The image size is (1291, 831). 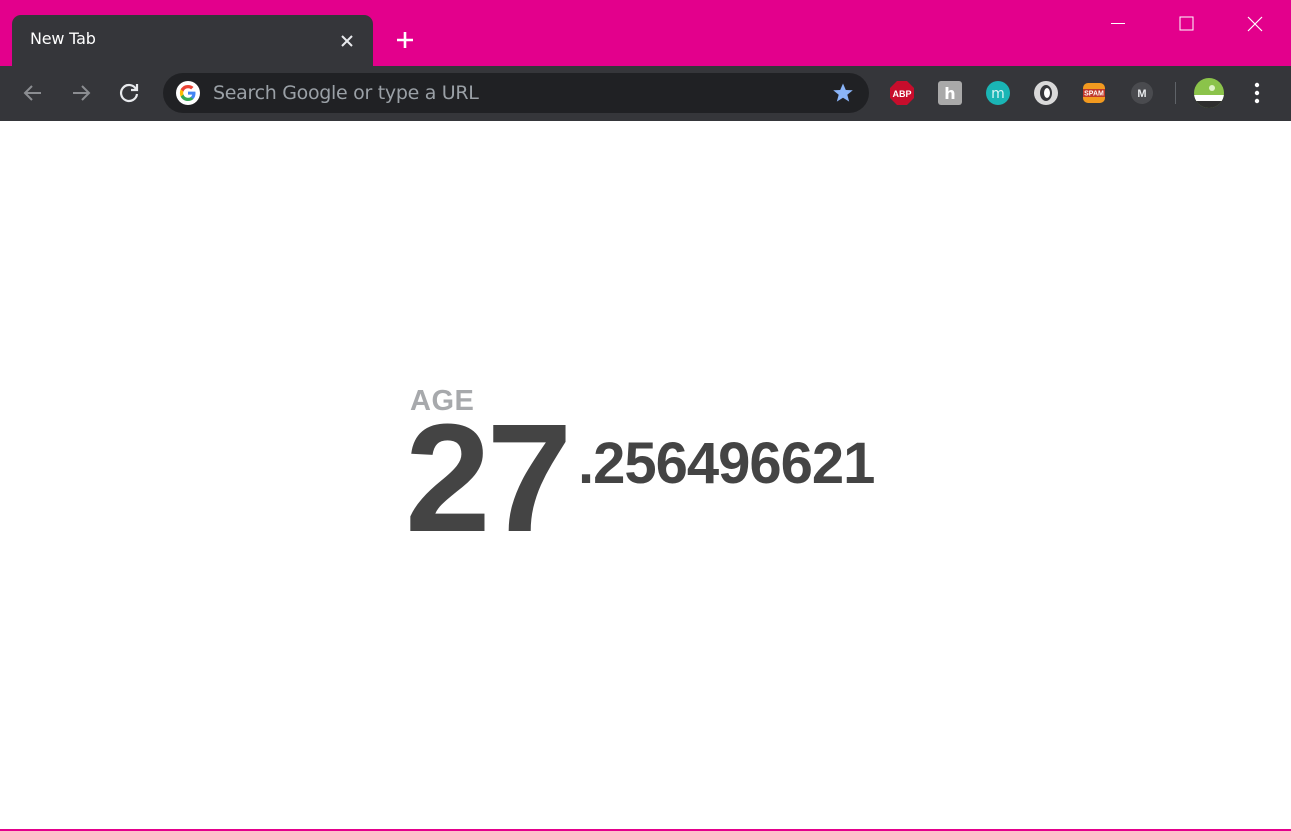 I want to click on svg-text: ABP, so click(x=901, y=94).